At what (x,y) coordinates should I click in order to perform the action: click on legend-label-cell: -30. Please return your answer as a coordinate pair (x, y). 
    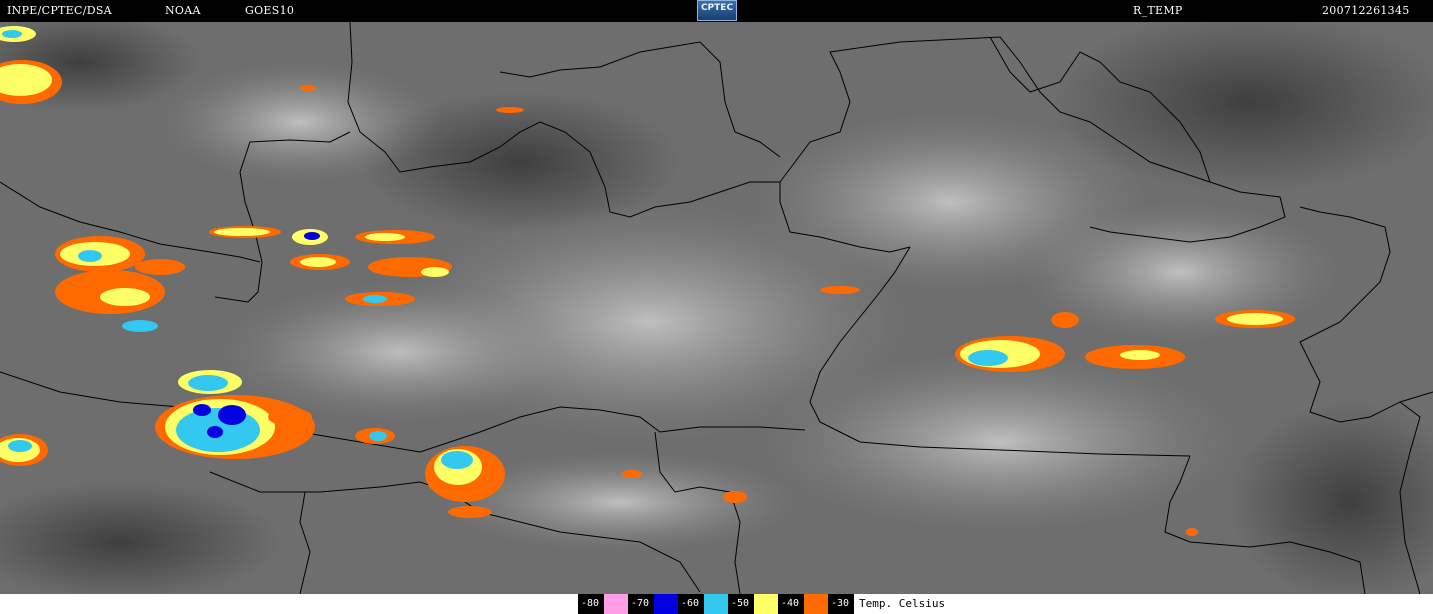
    Looking at the image, I should click on (841, 604).